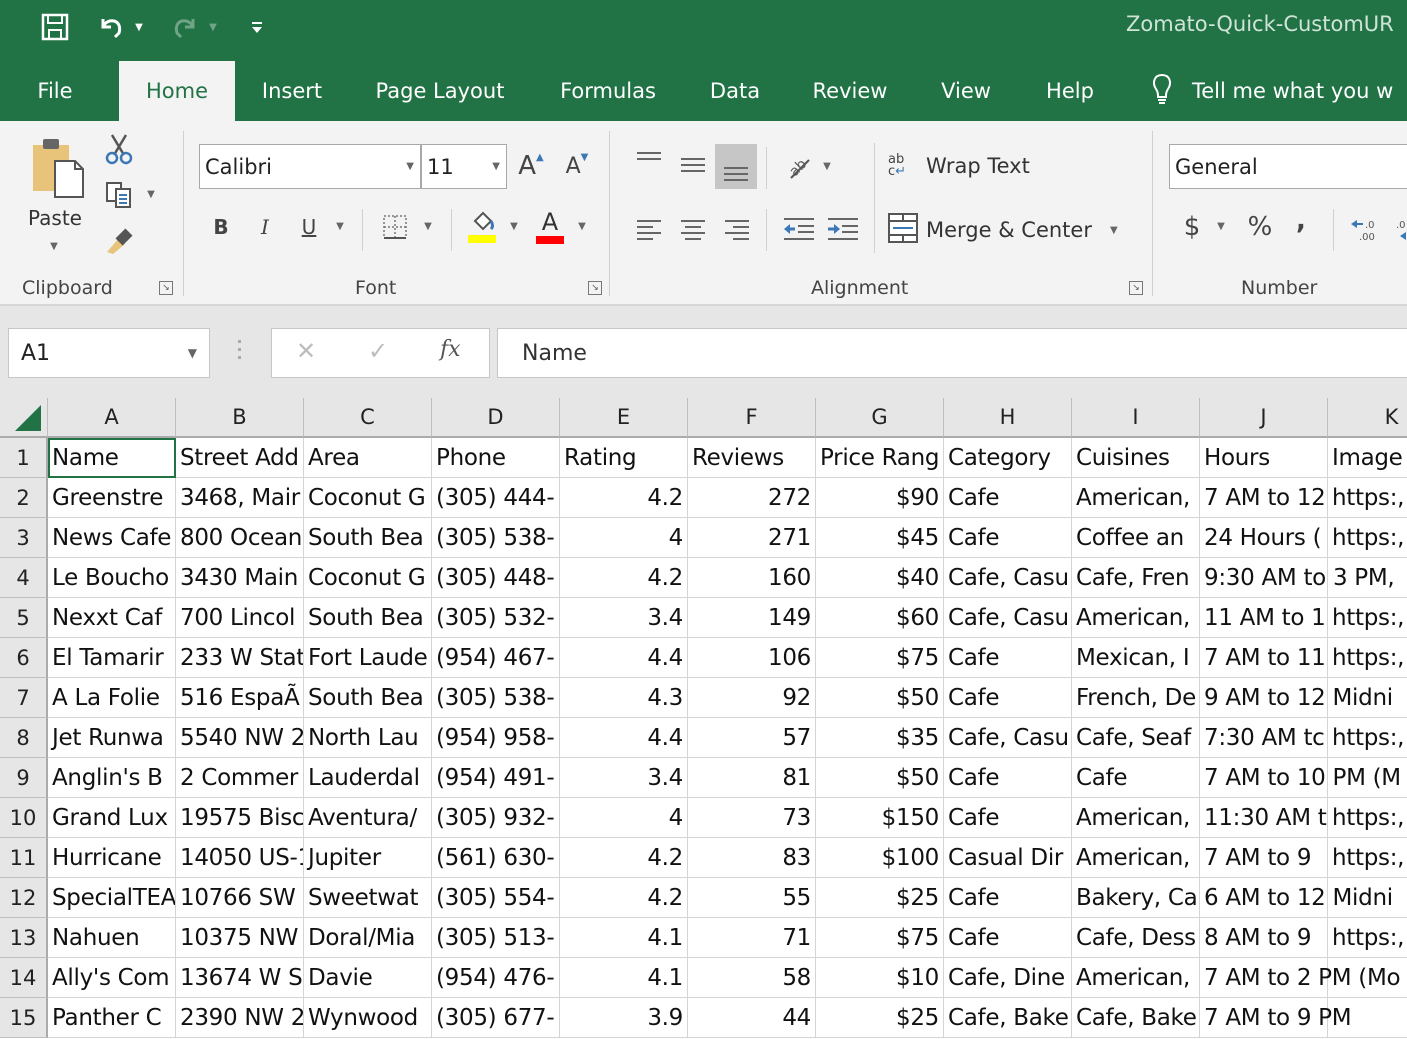  Describe the element at coordinates (880, 818) in the screenshot. I see `table-cell: $150` at that location.